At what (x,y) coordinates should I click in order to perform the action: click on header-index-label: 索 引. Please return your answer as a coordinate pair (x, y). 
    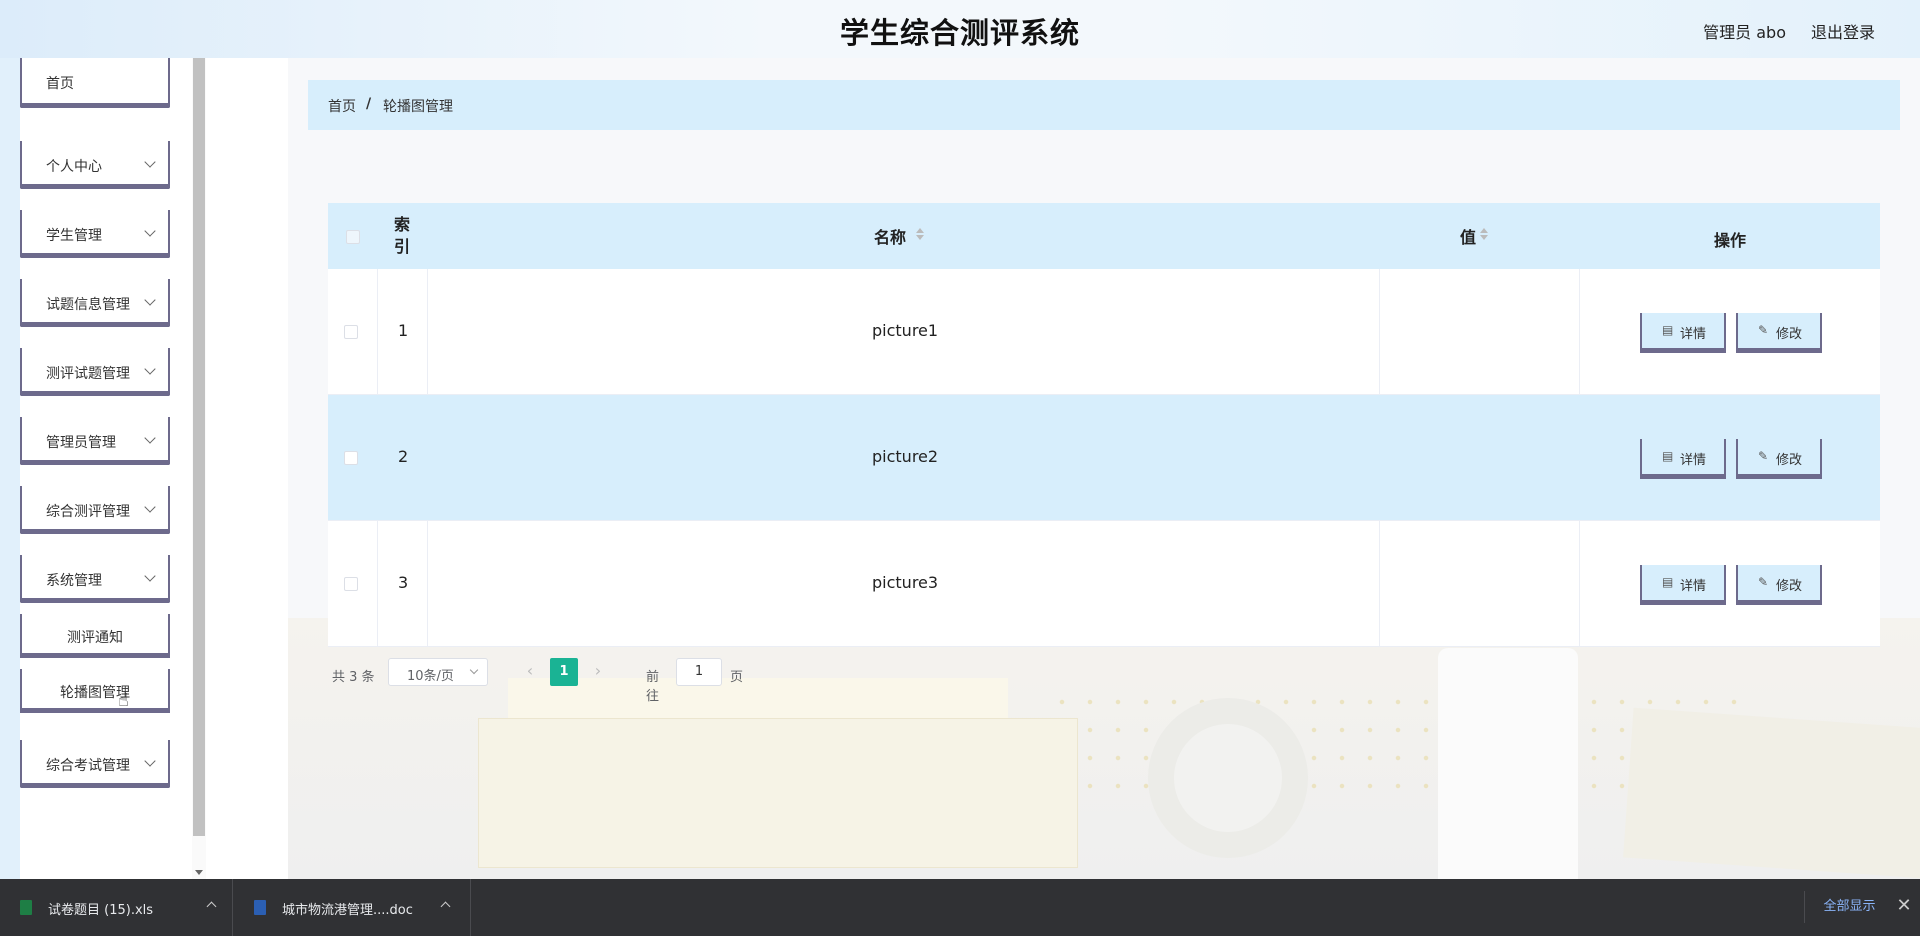
    Looking at the image, I should click on (402, 235).